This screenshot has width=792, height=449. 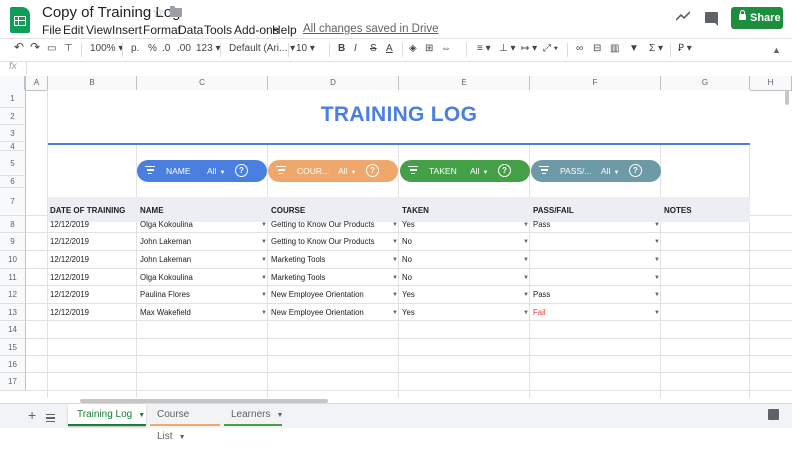 I want to click on italic-button: I, so click(x=355, y=49).